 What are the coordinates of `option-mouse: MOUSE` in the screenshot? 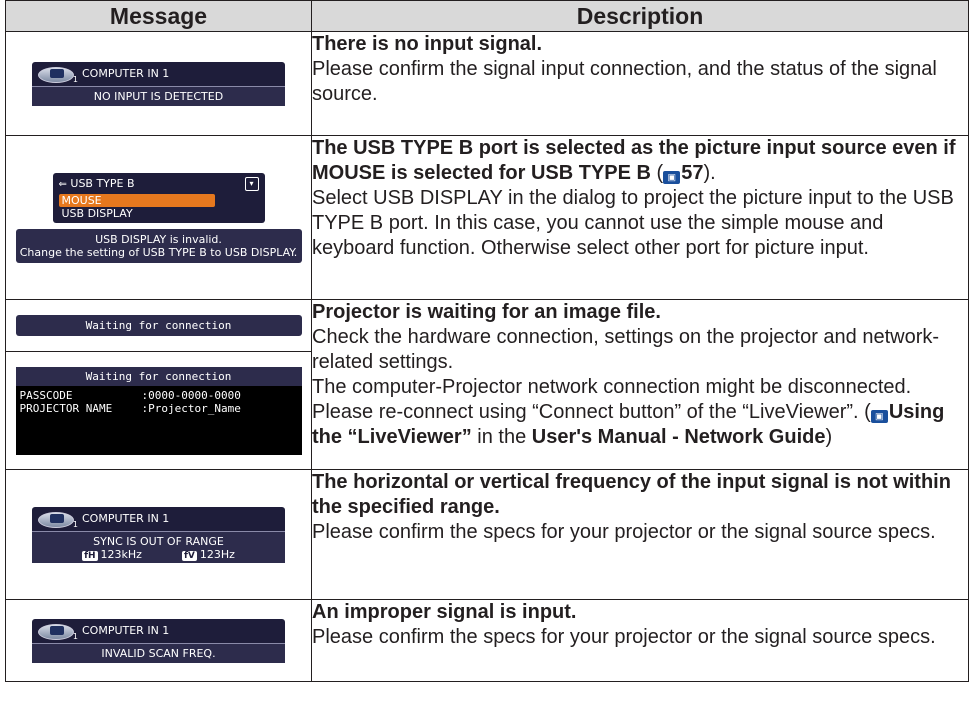 It's located at (136, 200).